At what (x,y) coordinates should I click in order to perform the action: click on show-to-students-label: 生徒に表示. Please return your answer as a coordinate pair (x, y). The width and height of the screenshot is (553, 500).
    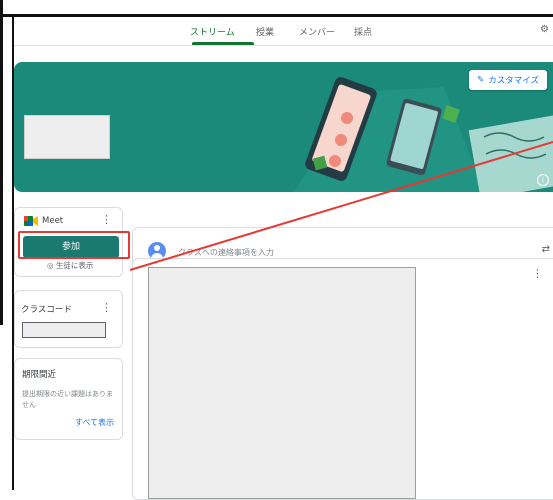
    Looking at the image, I should click on (74, 265).